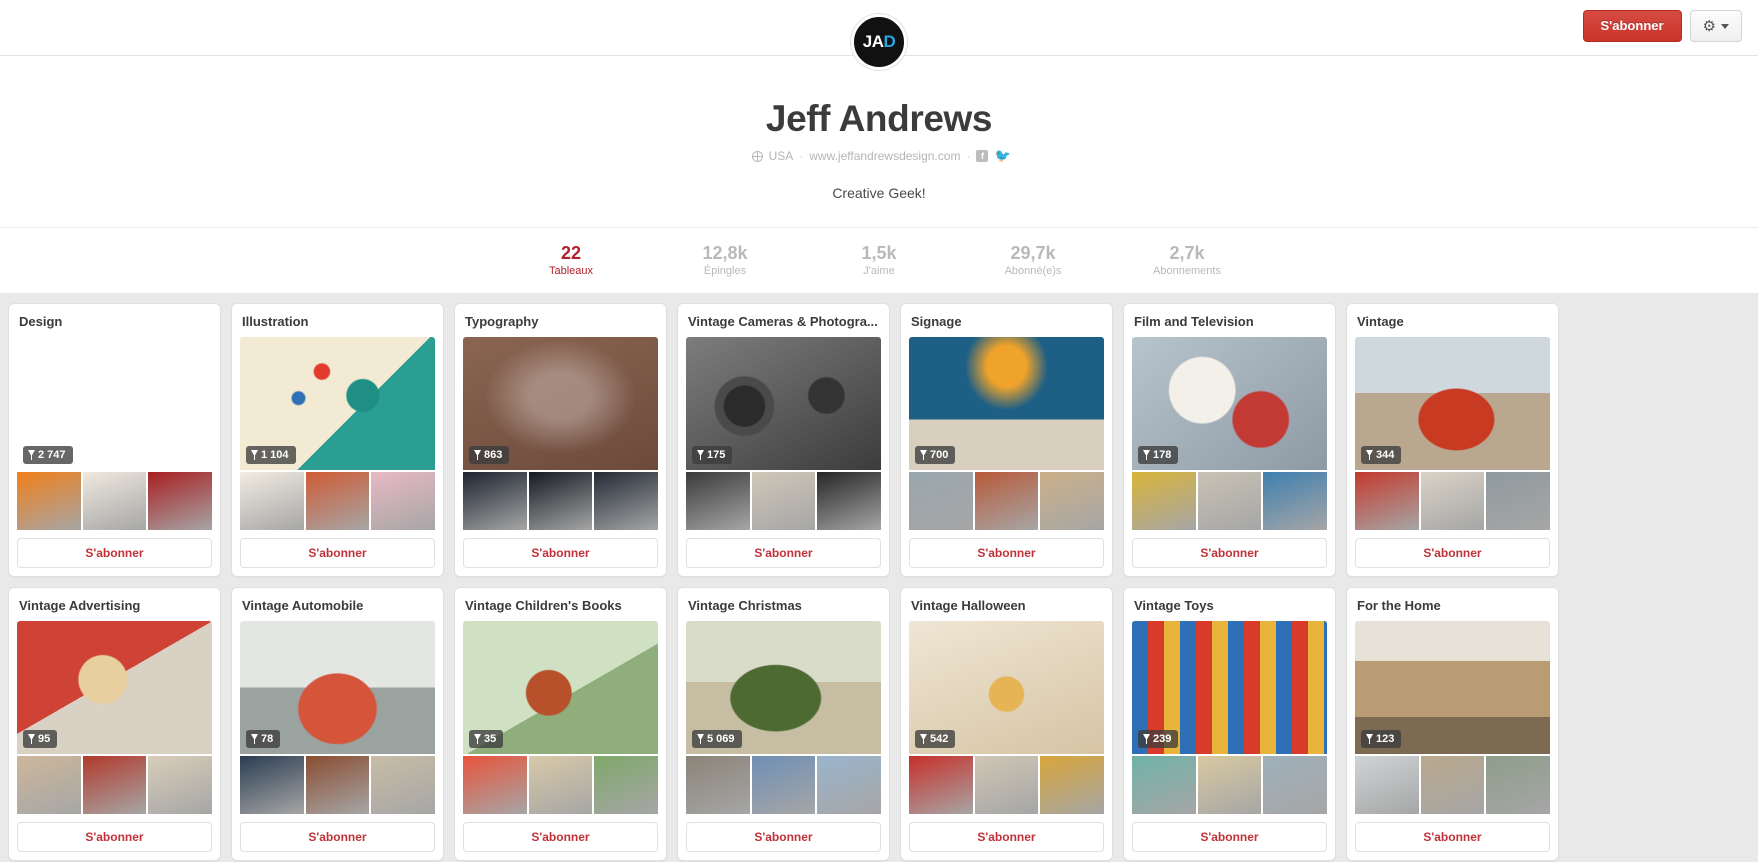  Describe the element at coordinates (337, 687) in the screenshot. I see `board-cover-image: 78` at that location.